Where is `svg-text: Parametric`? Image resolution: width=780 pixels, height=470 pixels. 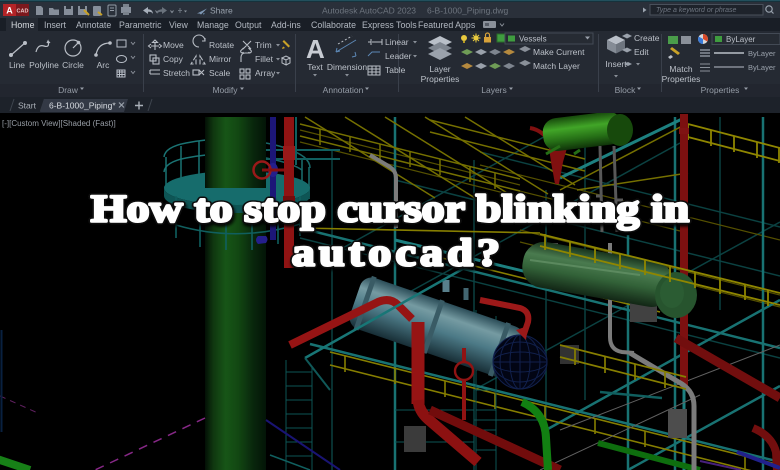 svg-text: Parametric is located at coordinates (140, 25).